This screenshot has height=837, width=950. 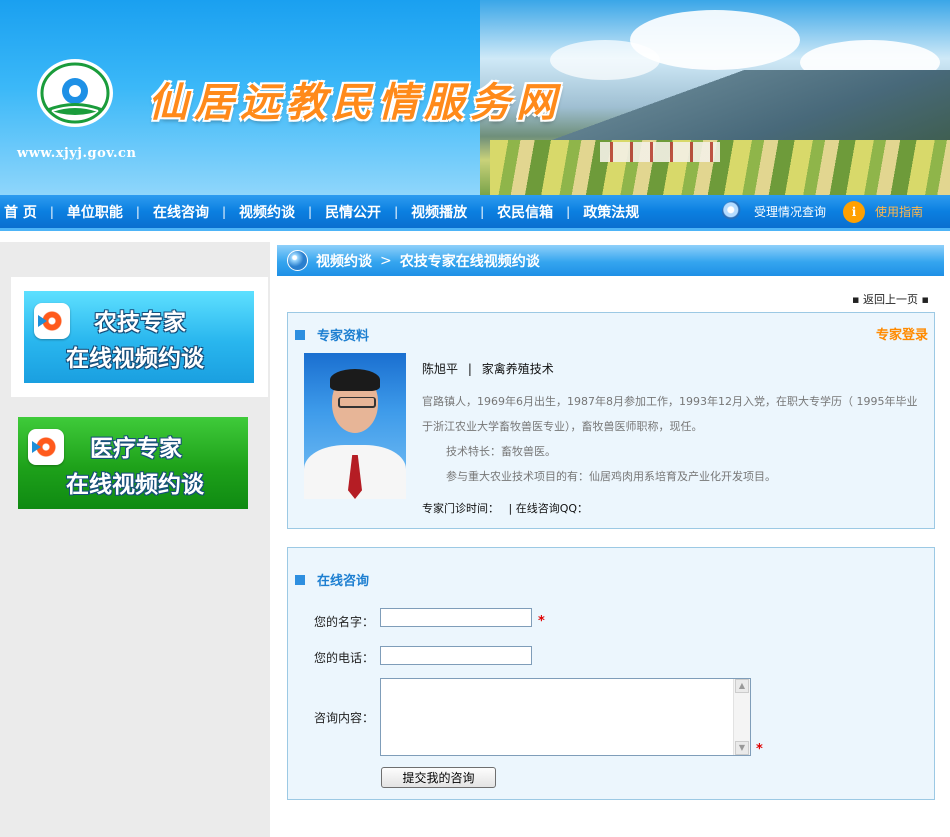 I want to click on query-status-label: 受理情况查询, so click(x=790, y=212).